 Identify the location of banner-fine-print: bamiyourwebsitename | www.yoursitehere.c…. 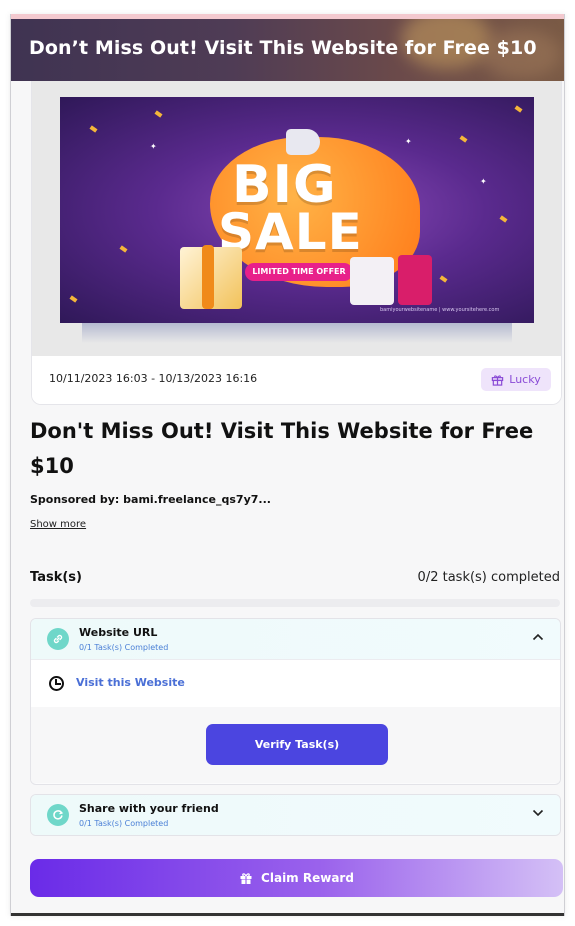
(440, 310).